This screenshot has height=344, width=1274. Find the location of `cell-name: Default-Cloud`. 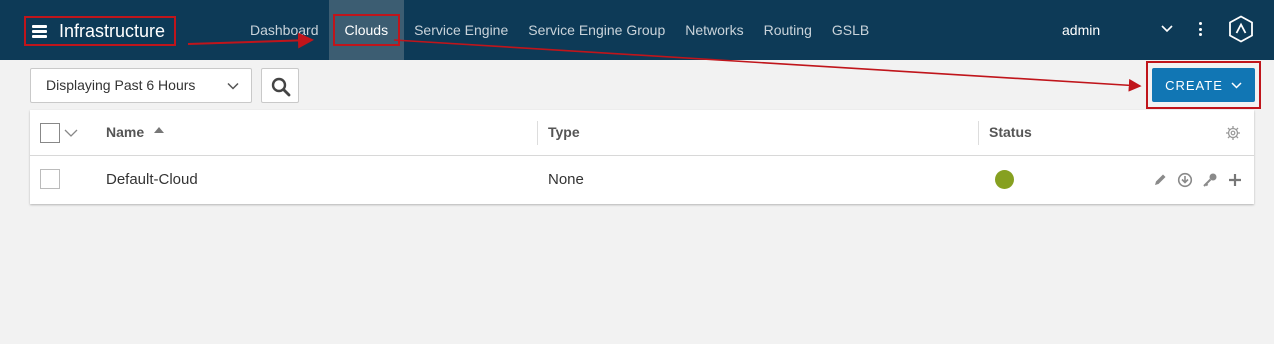

cell-name: Default-Cloud is located at coordinates (152, 179).